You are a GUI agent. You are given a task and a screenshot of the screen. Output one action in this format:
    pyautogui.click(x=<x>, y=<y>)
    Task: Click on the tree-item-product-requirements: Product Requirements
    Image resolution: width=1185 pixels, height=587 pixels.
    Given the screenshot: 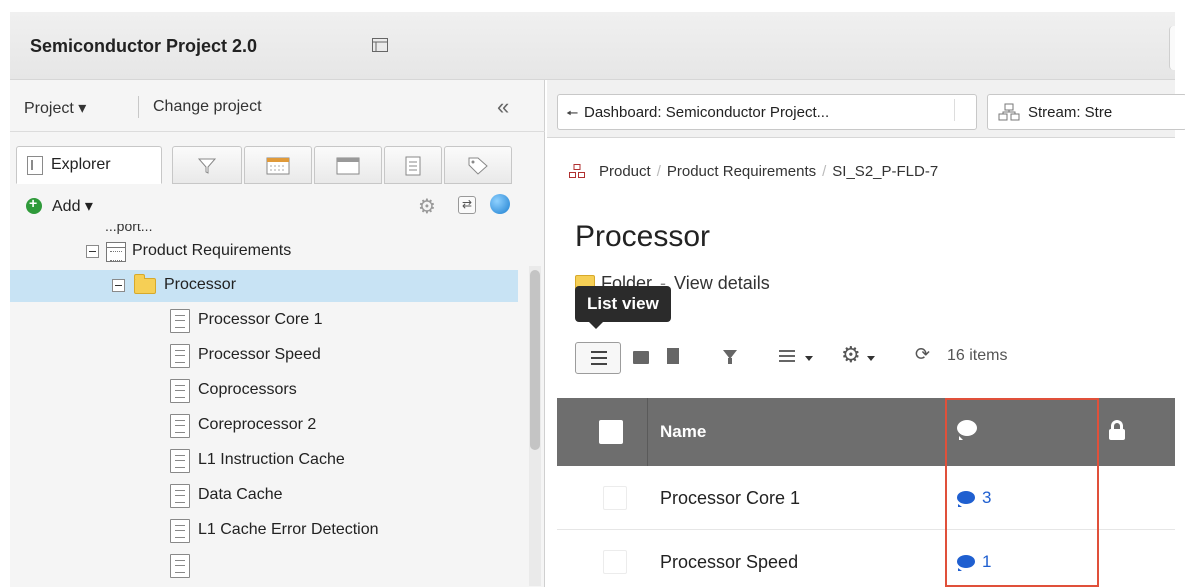 What is the action you would take?
    pyautogui.click(x=264, y=252)
    